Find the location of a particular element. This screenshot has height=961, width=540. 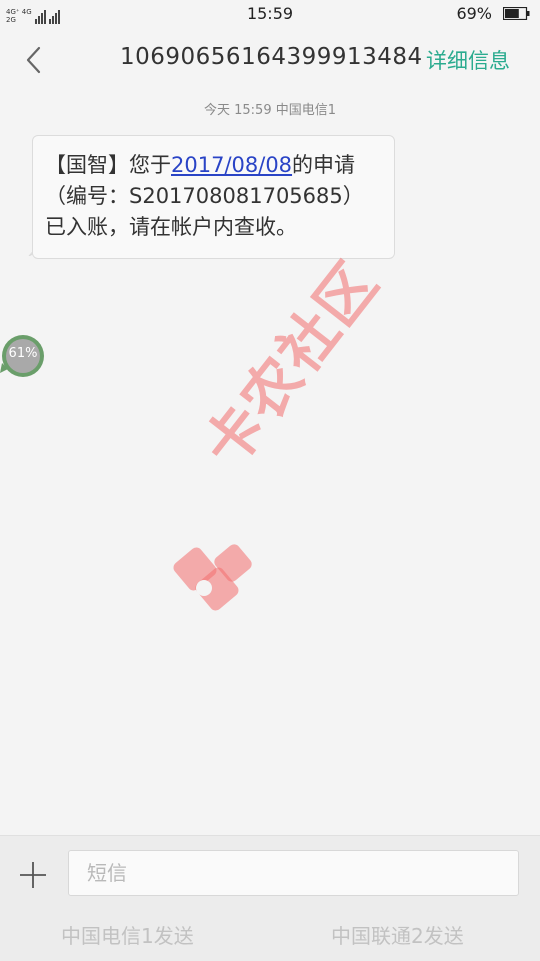

back-button is located at coordinates (34, 60).